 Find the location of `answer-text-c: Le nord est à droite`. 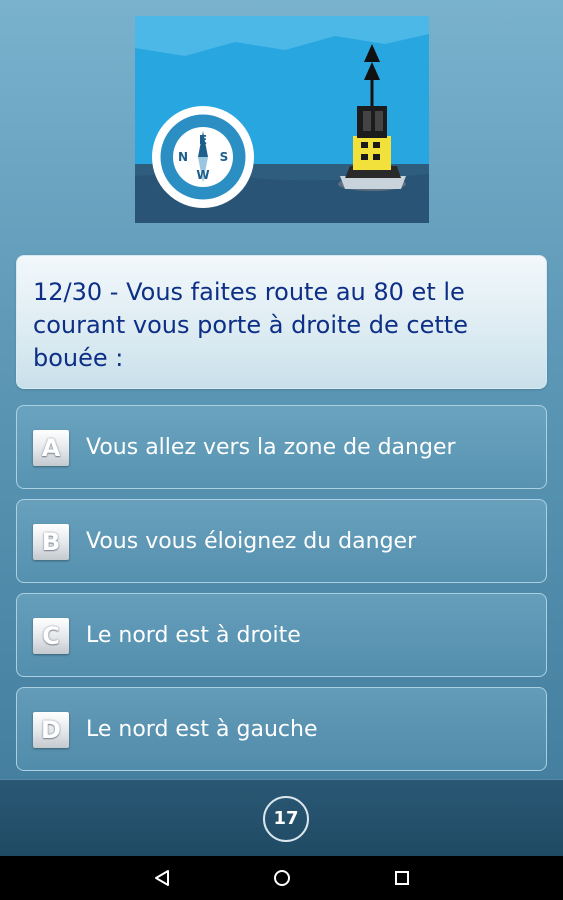

answer-text-c: Le nord est à droite is located at coordinates (193, 635).